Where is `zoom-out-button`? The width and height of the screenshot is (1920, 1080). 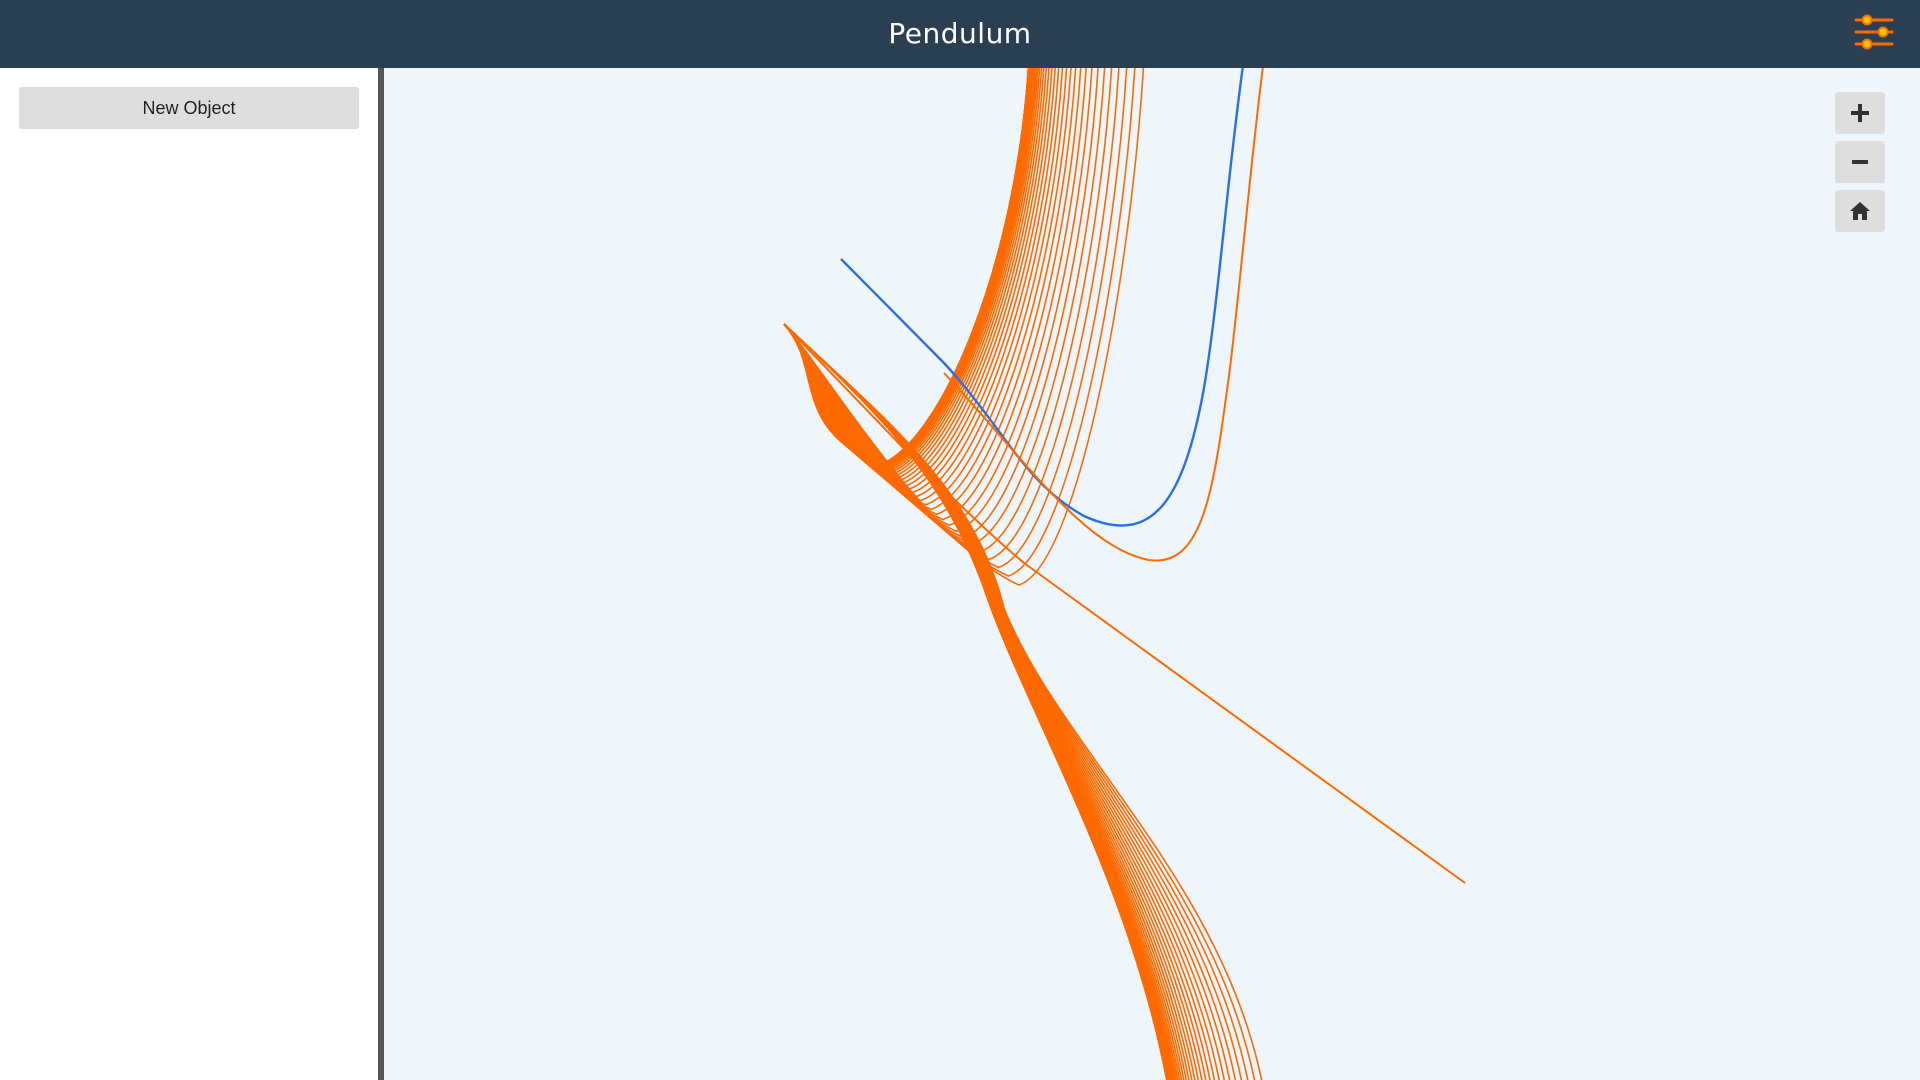
zoom-out-button is located at coordinates (1860, 162).